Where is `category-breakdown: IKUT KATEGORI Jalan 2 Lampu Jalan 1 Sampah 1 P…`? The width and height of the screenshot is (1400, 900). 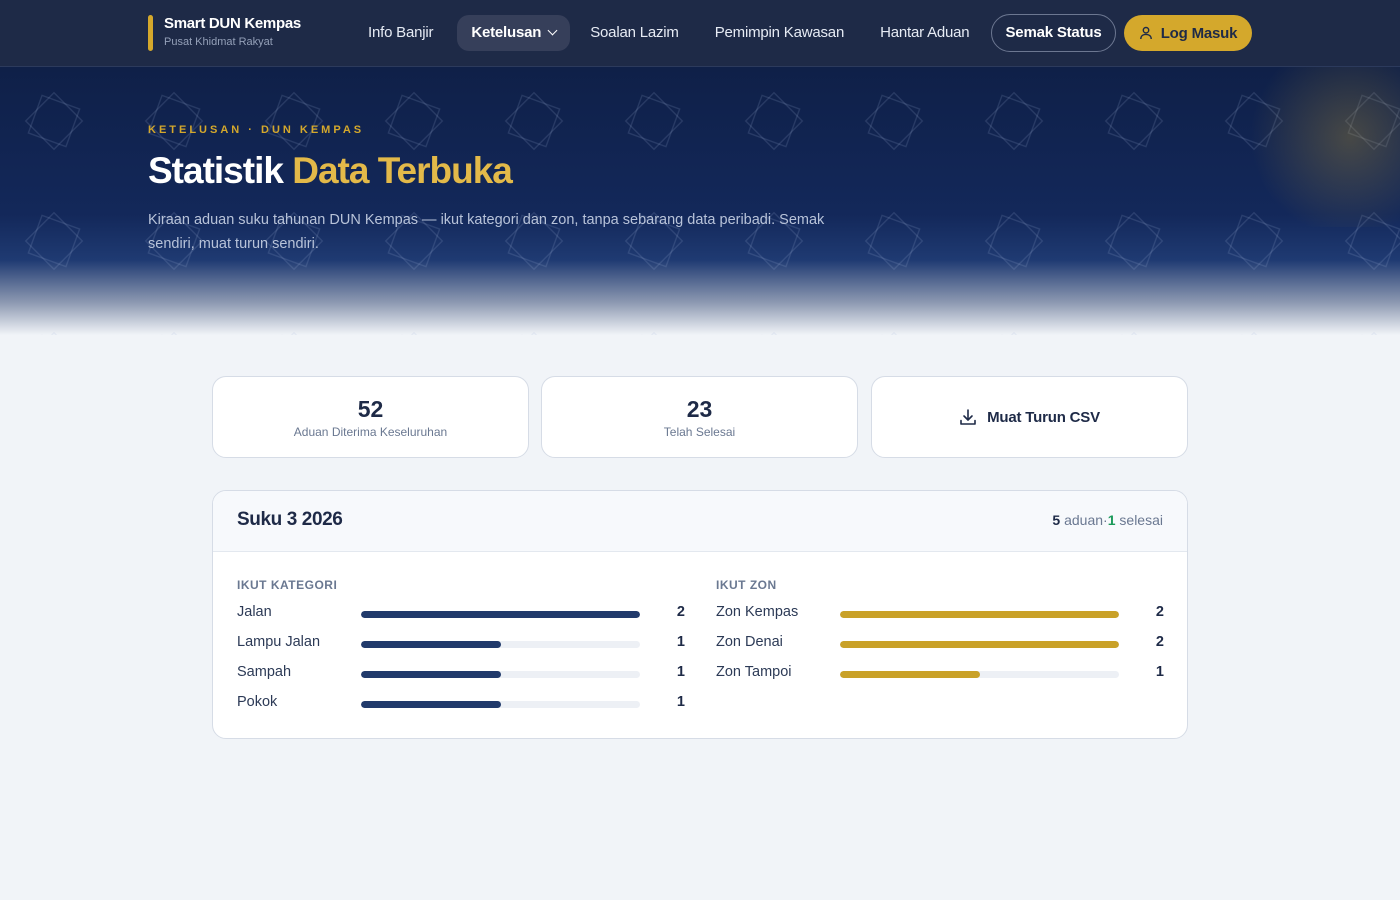 category-breakdown: IKUT KATEGORI Jalan 2 Lampu Jalan 1 Sampah 1 P… is located at coordinates (461, 648).